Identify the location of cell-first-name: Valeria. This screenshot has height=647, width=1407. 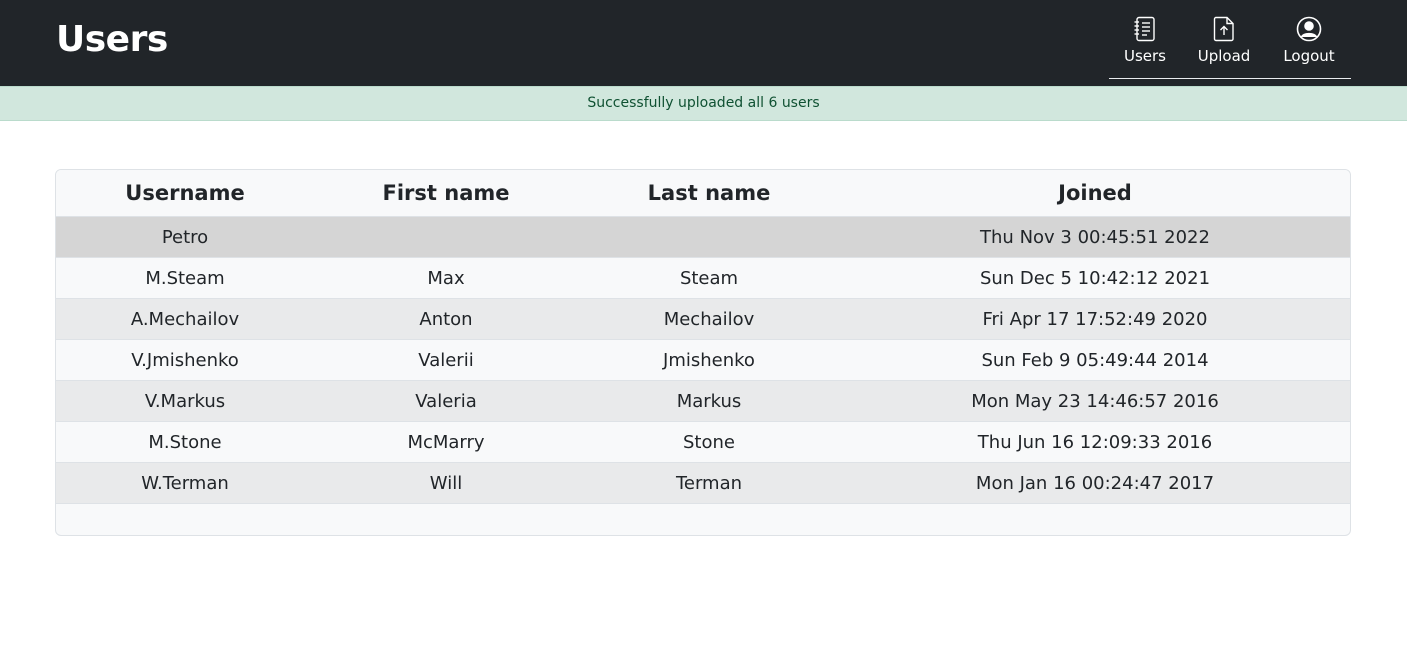
(446, 401).